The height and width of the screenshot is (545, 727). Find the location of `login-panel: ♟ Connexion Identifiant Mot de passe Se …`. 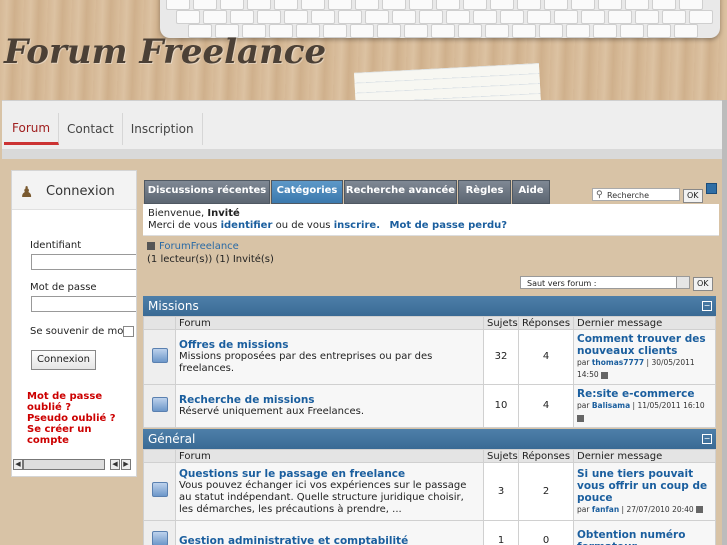

login-panel: ♟ Connexion Identifiant Mot de passe Se … is located at coordinates (74, 323).